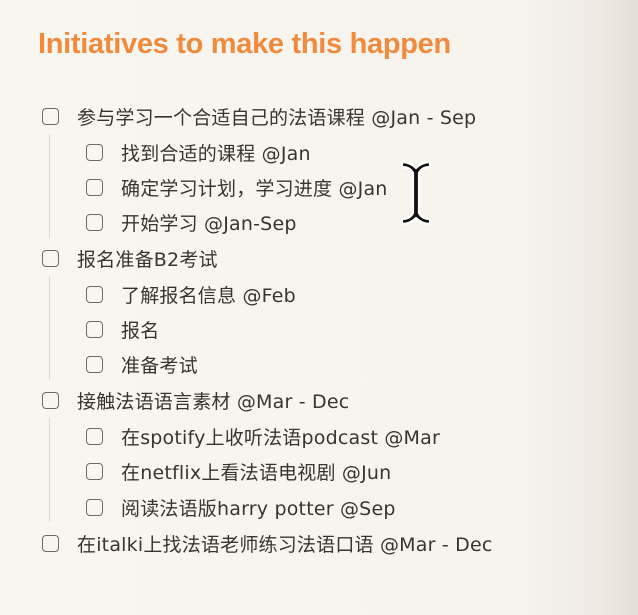 The height and width of the screenshot is (615, 638). I want to click on todo-label: 阅读法语版harry potter @Sep, so click(258, 507).